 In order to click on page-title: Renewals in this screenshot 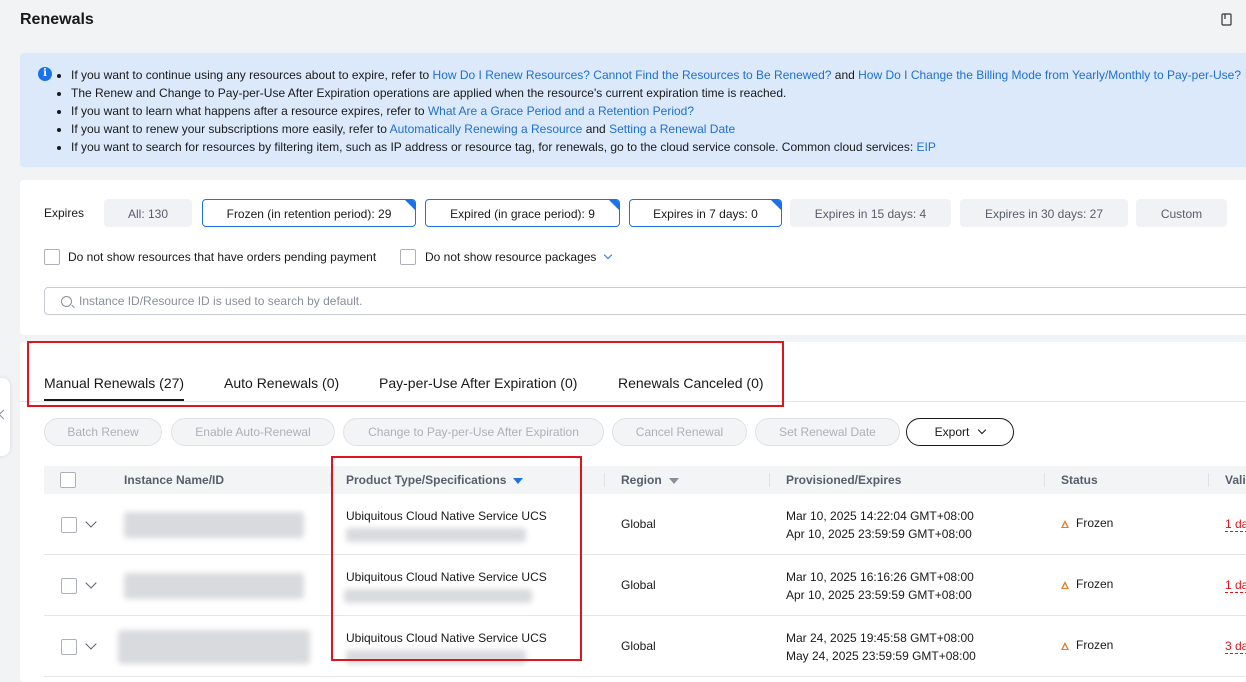, I will do `click(57, 19)`.